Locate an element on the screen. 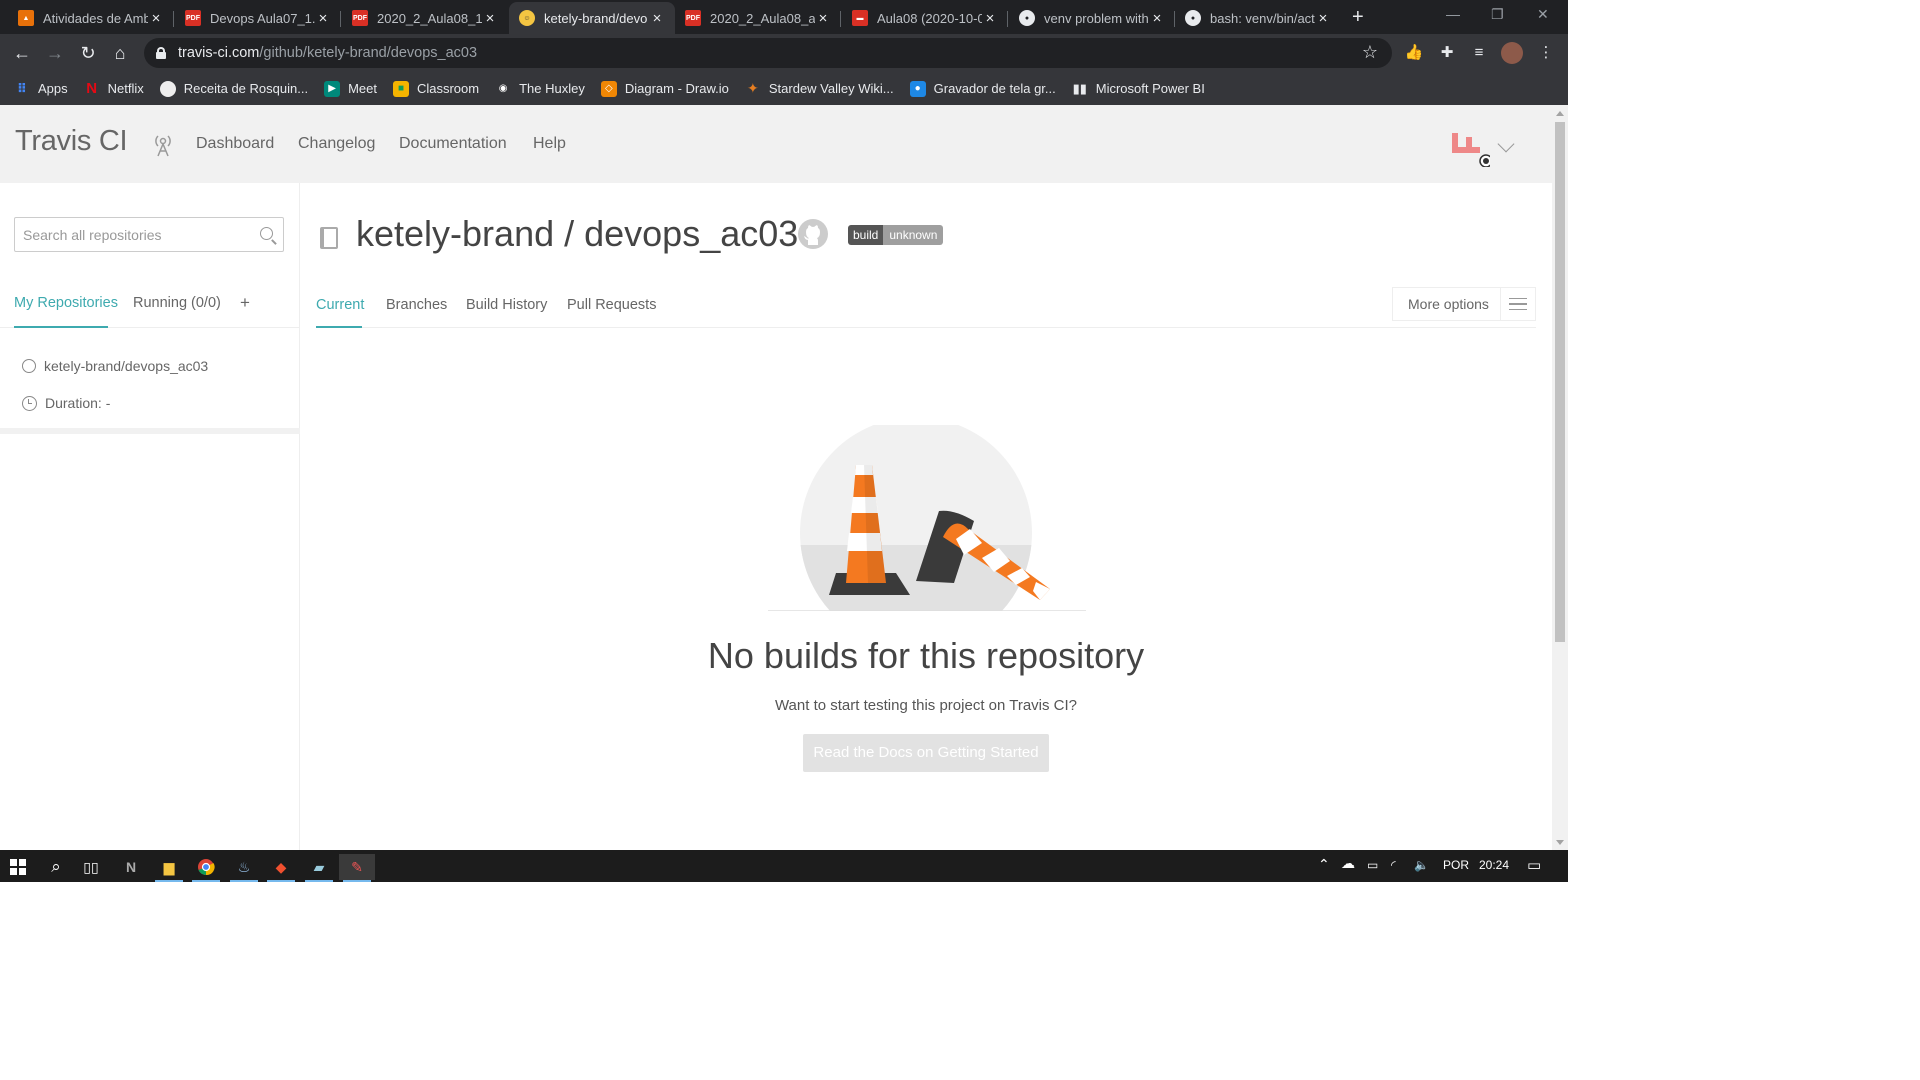  clock-time: 20:24 is located at coordinates (1494, 865).